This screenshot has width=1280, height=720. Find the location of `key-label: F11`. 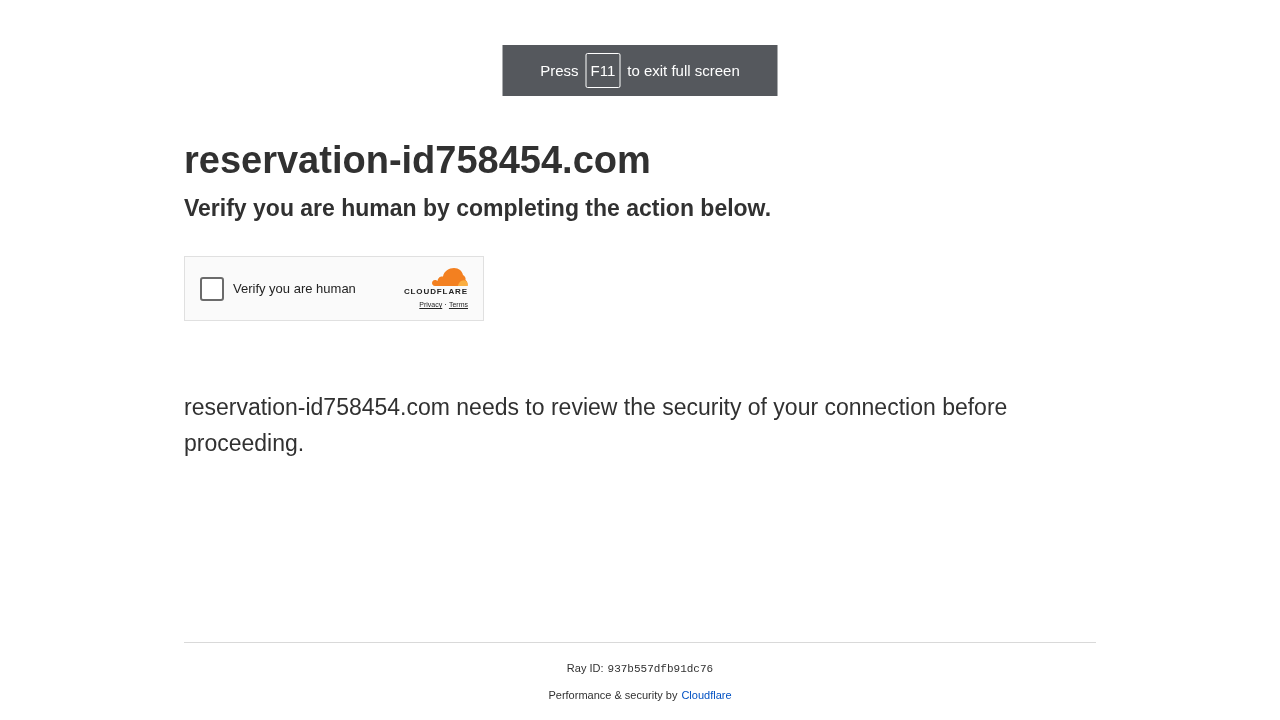

key-label: F11 is located at coordinates (603, 70).